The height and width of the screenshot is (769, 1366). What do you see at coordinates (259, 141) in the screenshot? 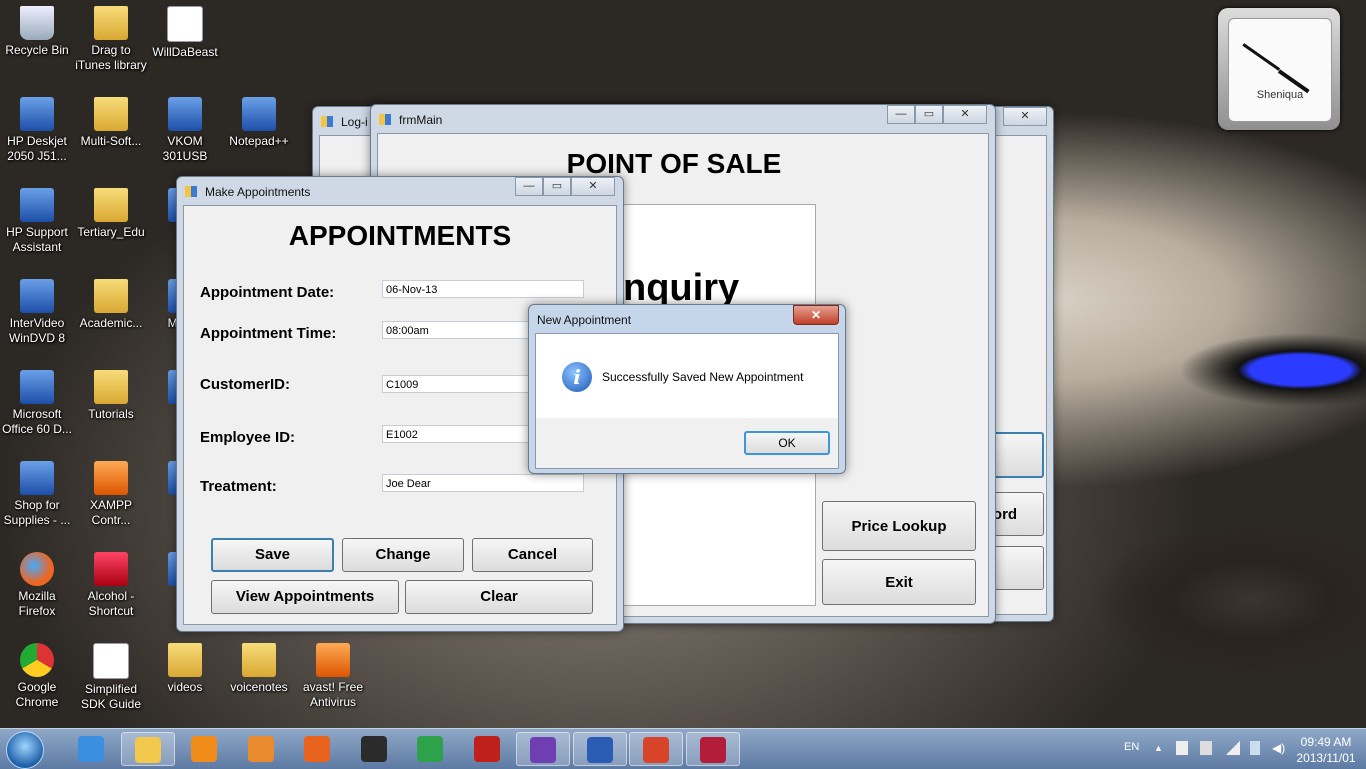
I see `desktop-icon-label: Notepad++` at bounding box center [259, 141].